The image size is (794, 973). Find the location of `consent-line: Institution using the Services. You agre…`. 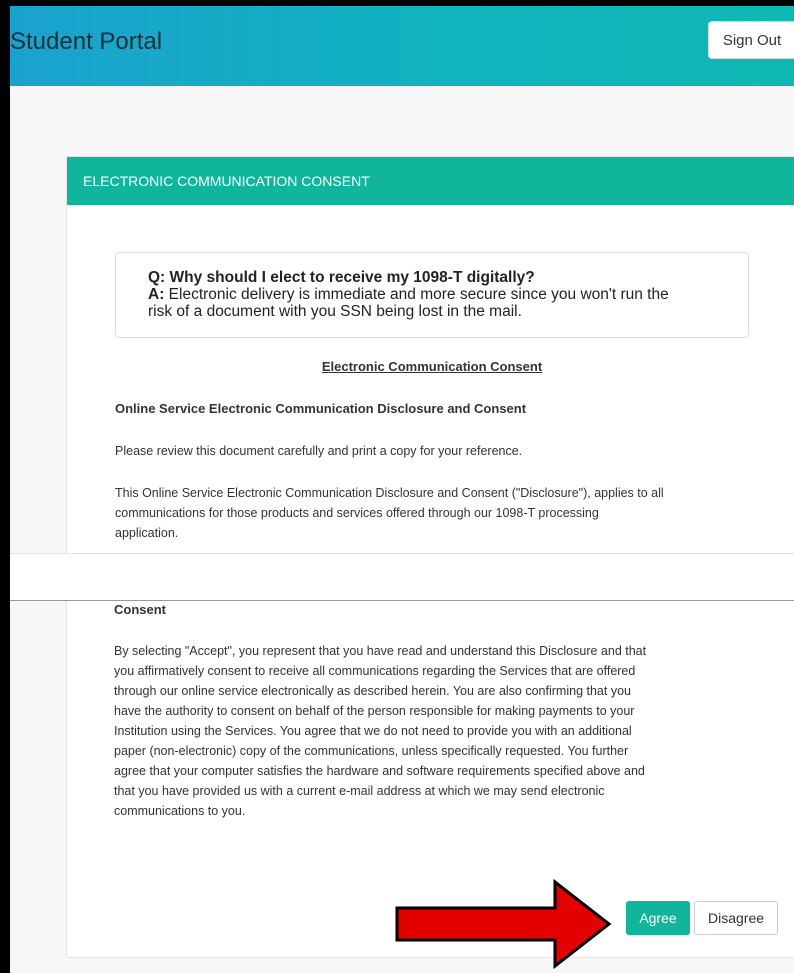

consent-line: Institution using the Services. You agre… is located at coordinates (373, 731).